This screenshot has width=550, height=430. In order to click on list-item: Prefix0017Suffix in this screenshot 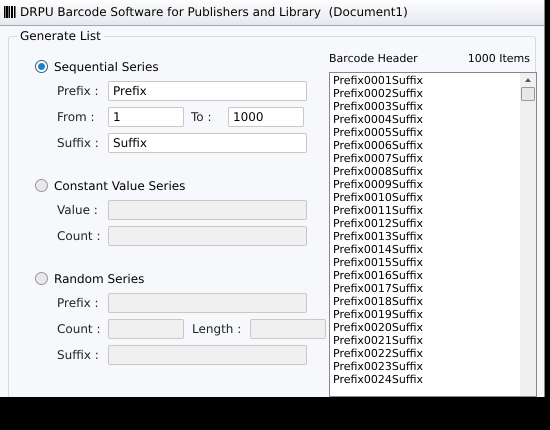, I will do `click(426, 288)`.